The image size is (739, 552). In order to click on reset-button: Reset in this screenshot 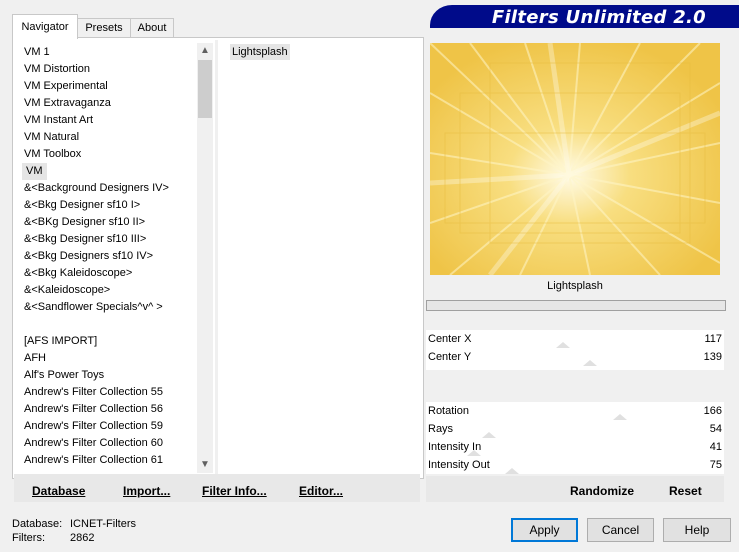, I will do `click(685, 491)`.